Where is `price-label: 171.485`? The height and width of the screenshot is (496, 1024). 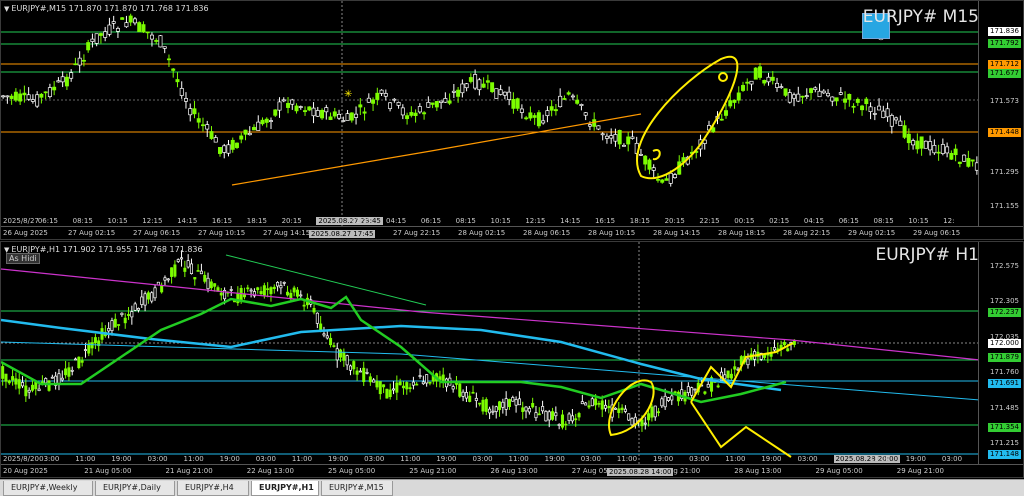 price-label: 171.485 is located at coordinates (1004, 408).